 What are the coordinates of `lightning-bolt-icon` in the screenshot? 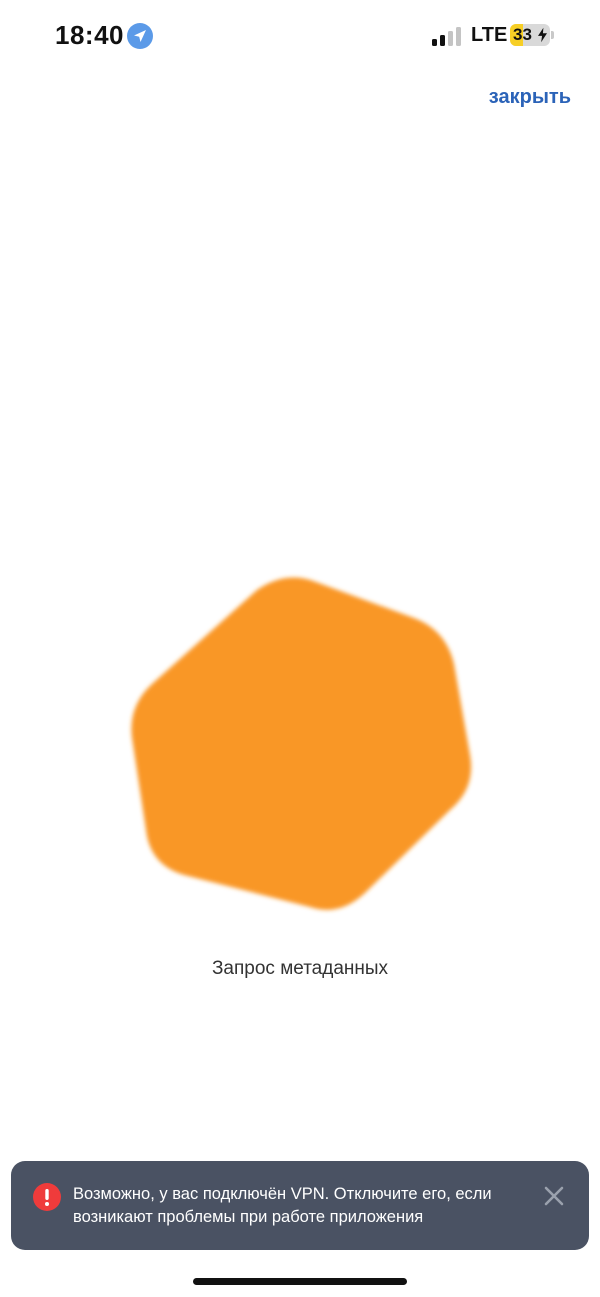 It's located at (542, 35).